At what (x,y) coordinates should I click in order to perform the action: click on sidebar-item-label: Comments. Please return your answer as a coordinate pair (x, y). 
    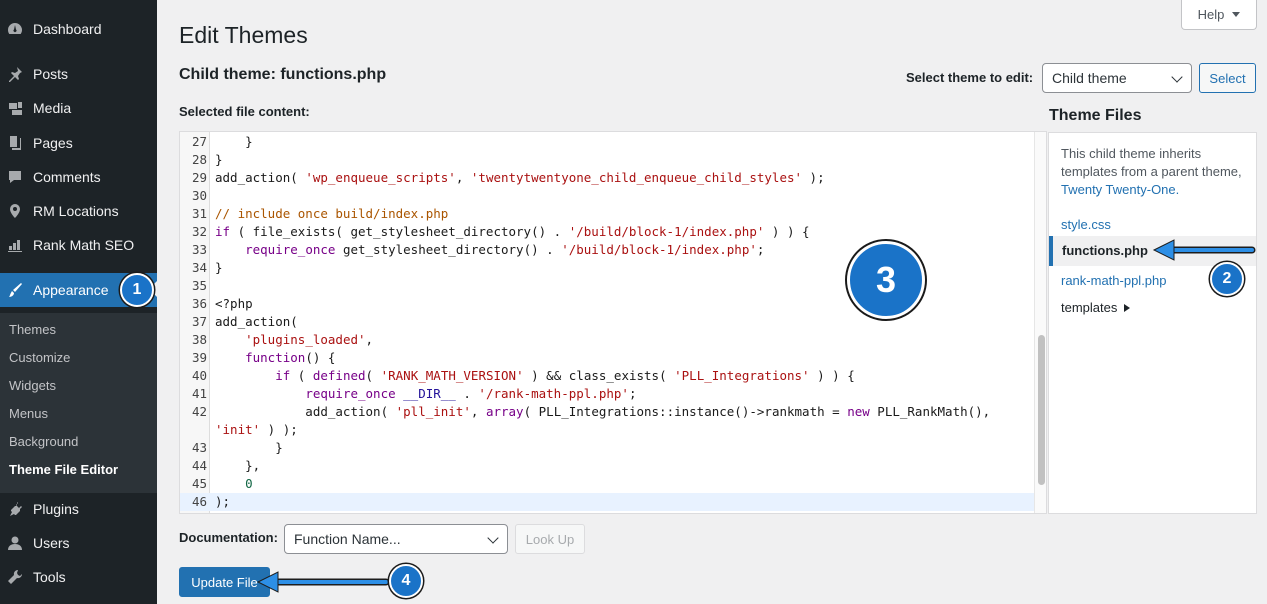
    Looking at the image, I should click on (67, 177).